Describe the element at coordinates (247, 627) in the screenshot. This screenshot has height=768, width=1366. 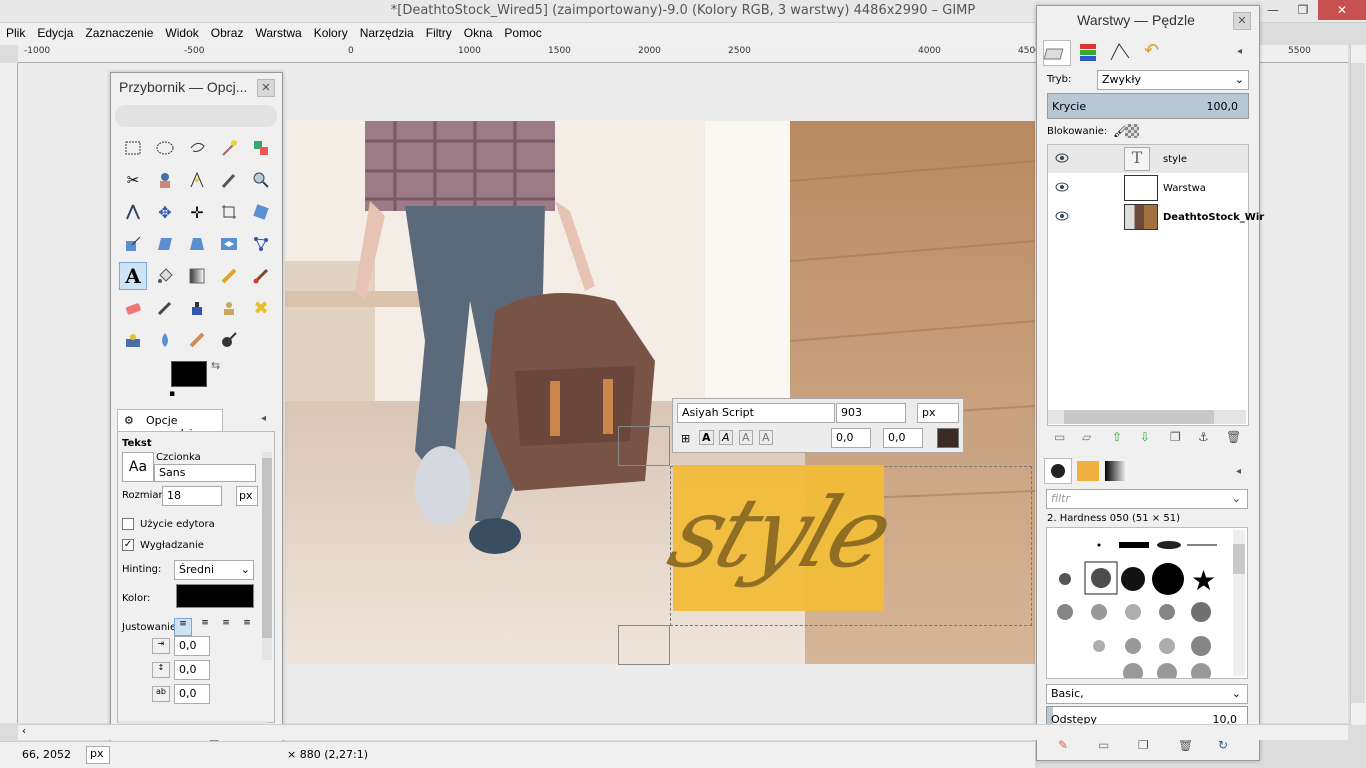
I see `justify-fill-icon: ≡` at that location.